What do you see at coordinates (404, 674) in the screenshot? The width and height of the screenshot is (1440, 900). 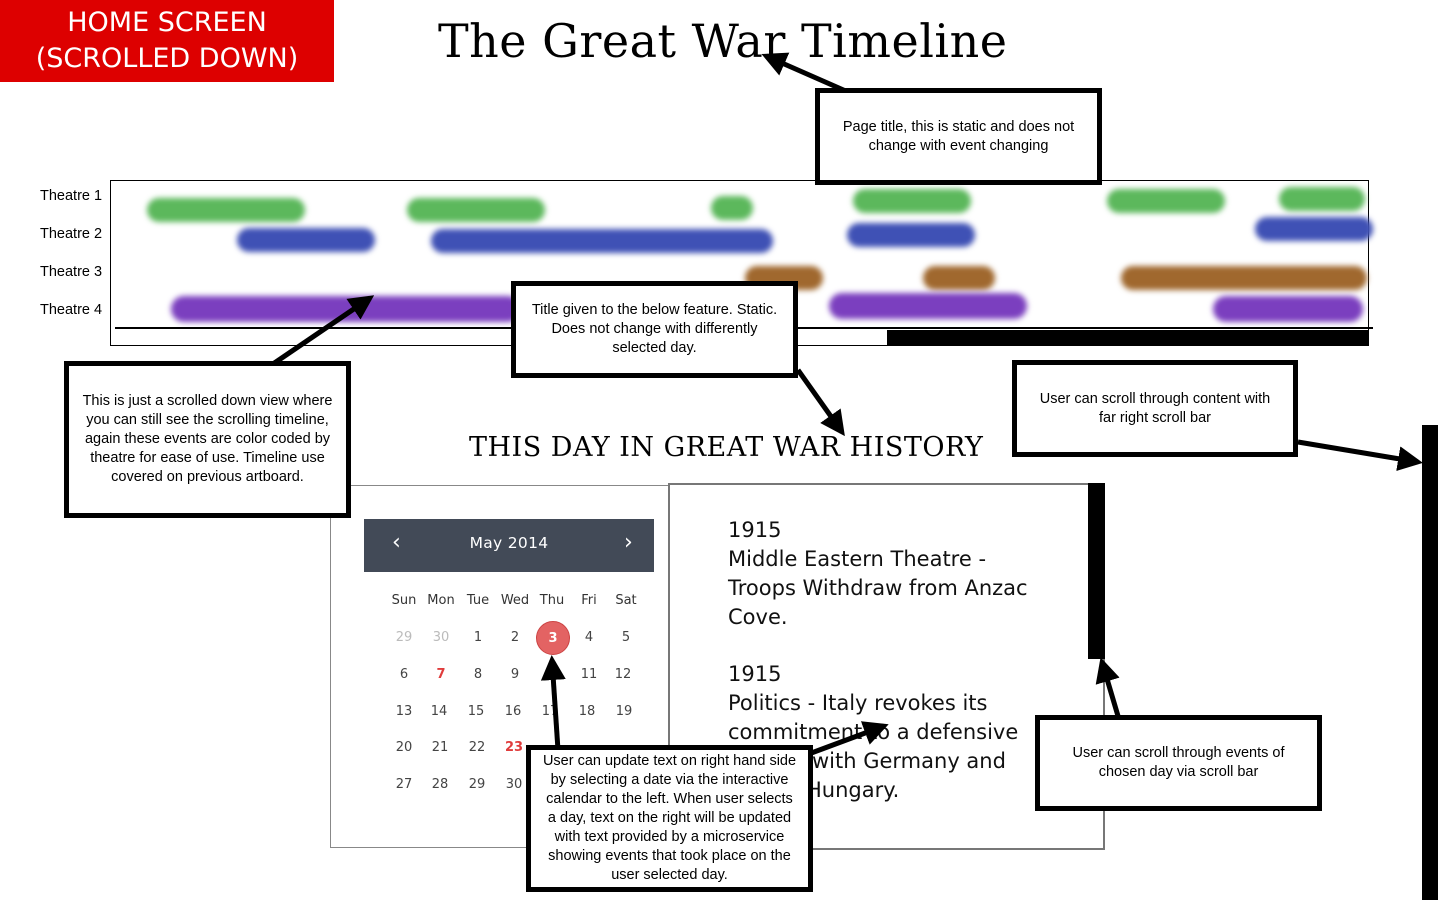 I see `calendar-day: 6` at bounding box center [404, 674].